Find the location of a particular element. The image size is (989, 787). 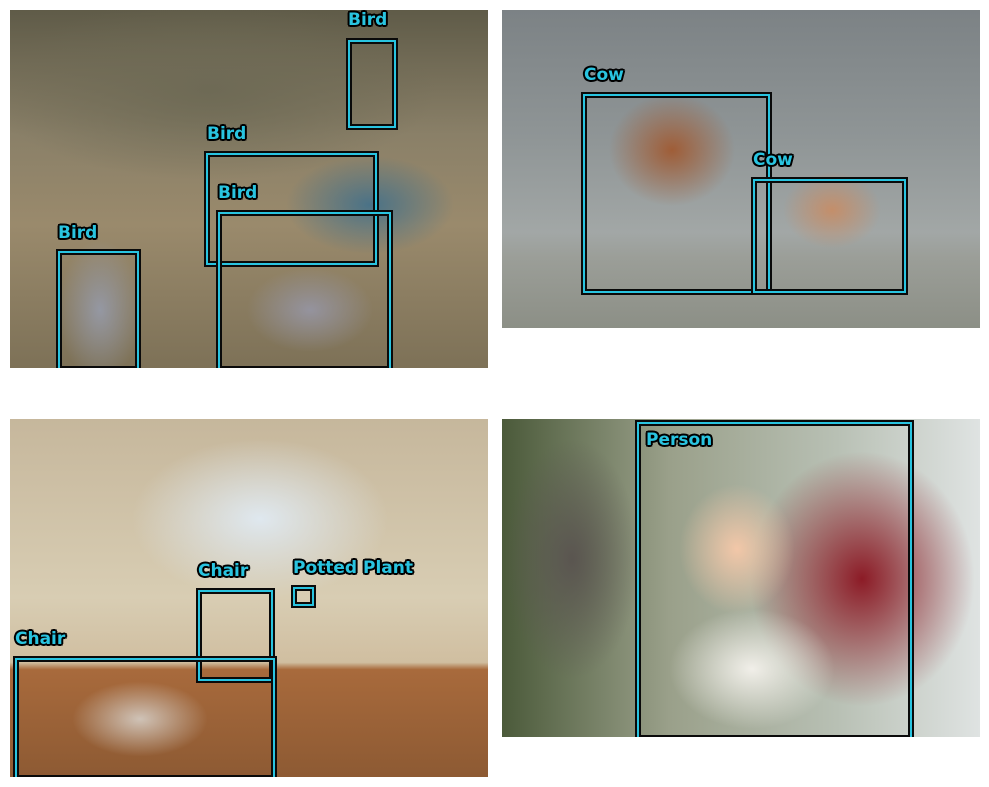

detection-label: Person is located at coordinates (679, 440).